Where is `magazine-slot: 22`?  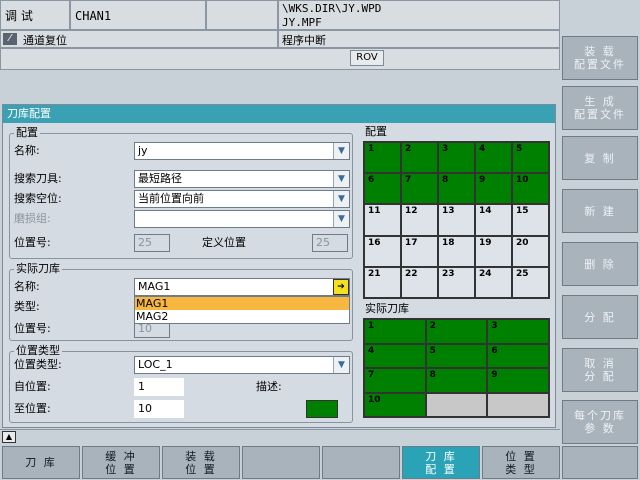 magazine-slot: 22 is located at coordinates (419, 282).